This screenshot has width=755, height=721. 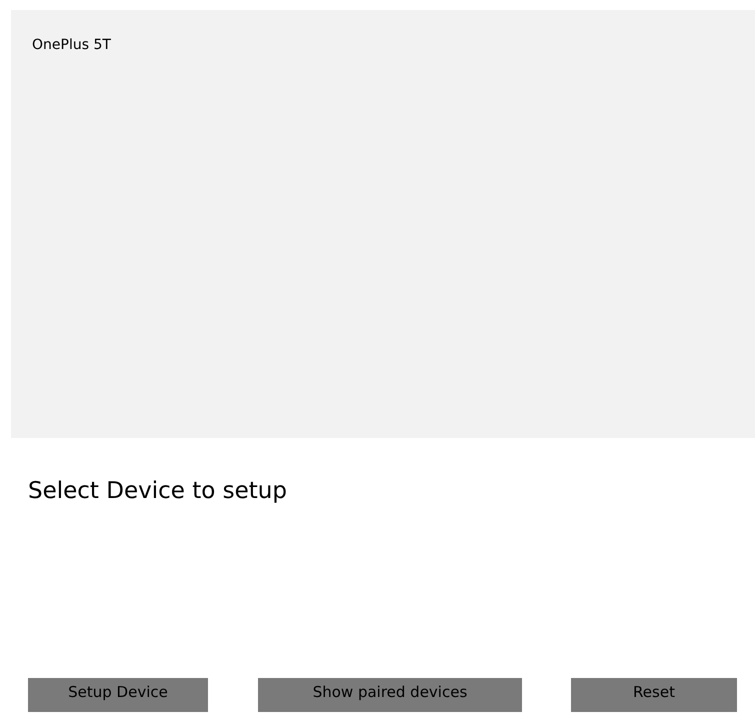 What do you see at coordinates (390, 695) in the screenshot?
I see `action-button: Show paired devices` at bounding box center [390, 695].